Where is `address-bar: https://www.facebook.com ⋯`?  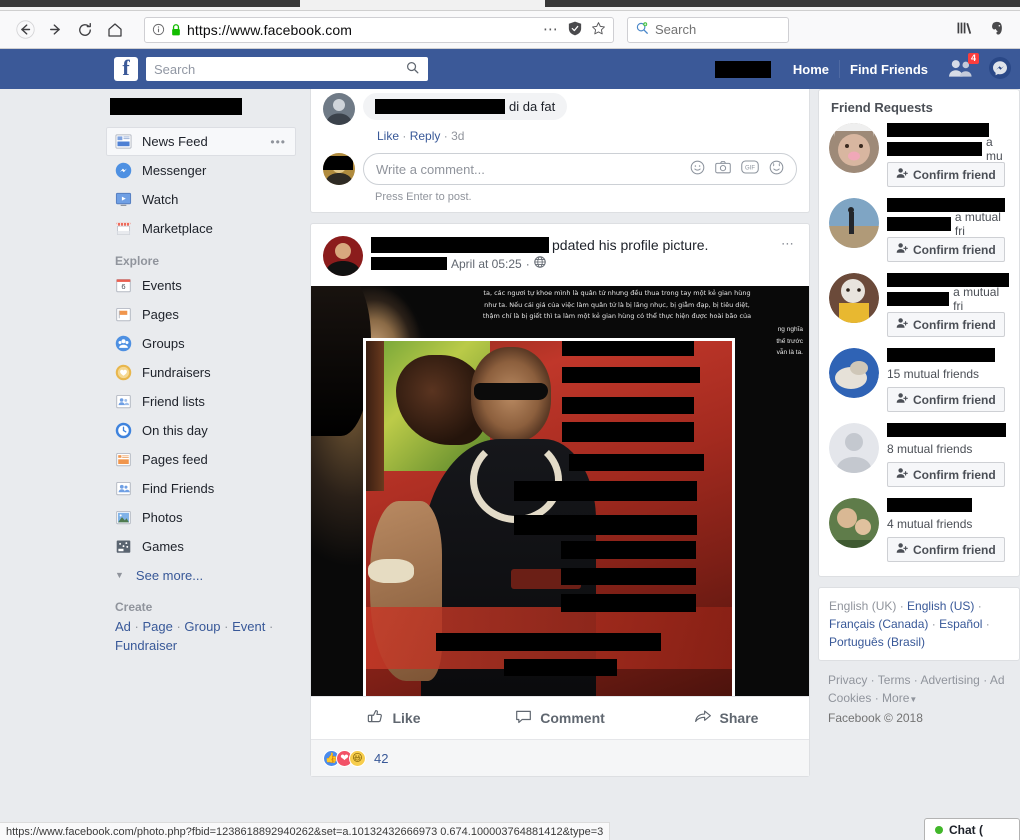
address-bar: https://www.facebook.com ⋯ is located at coordinates (379, 29).